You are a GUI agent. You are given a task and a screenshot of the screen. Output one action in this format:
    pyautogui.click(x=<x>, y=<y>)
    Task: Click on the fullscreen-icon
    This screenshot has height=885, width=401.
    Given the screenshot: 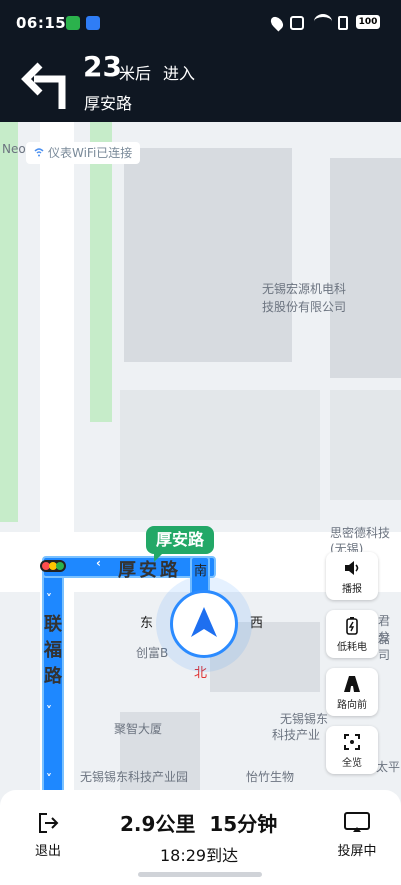 What is the action you would take?
    pyautogui.click(x=352, y=742)
    